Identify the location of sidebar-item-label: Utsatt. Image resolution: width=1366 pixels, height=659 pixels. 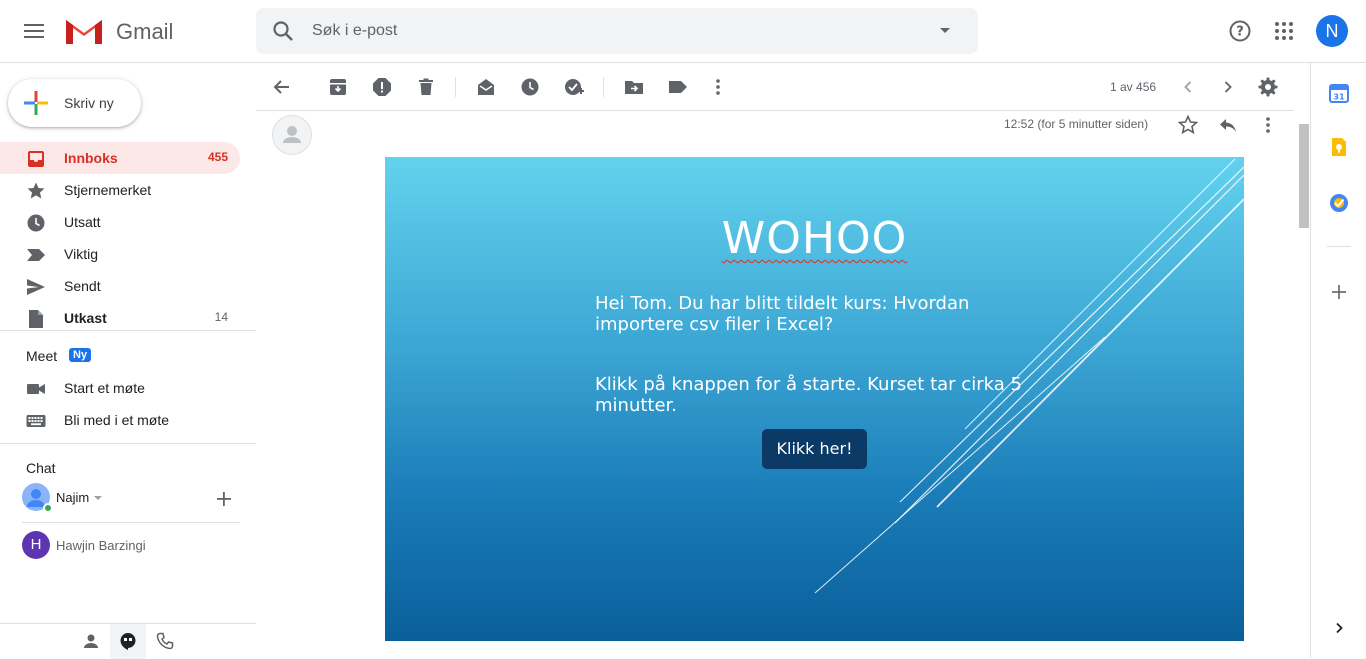
(82, 222).